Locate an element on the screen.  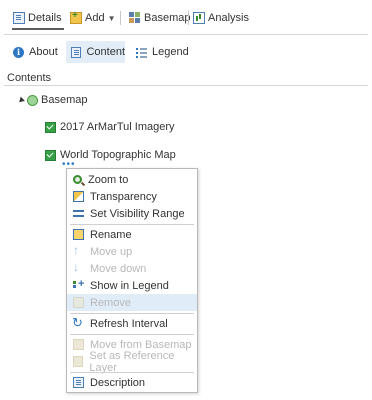
menu-item-label: Description is located at coordinates (118, 382).